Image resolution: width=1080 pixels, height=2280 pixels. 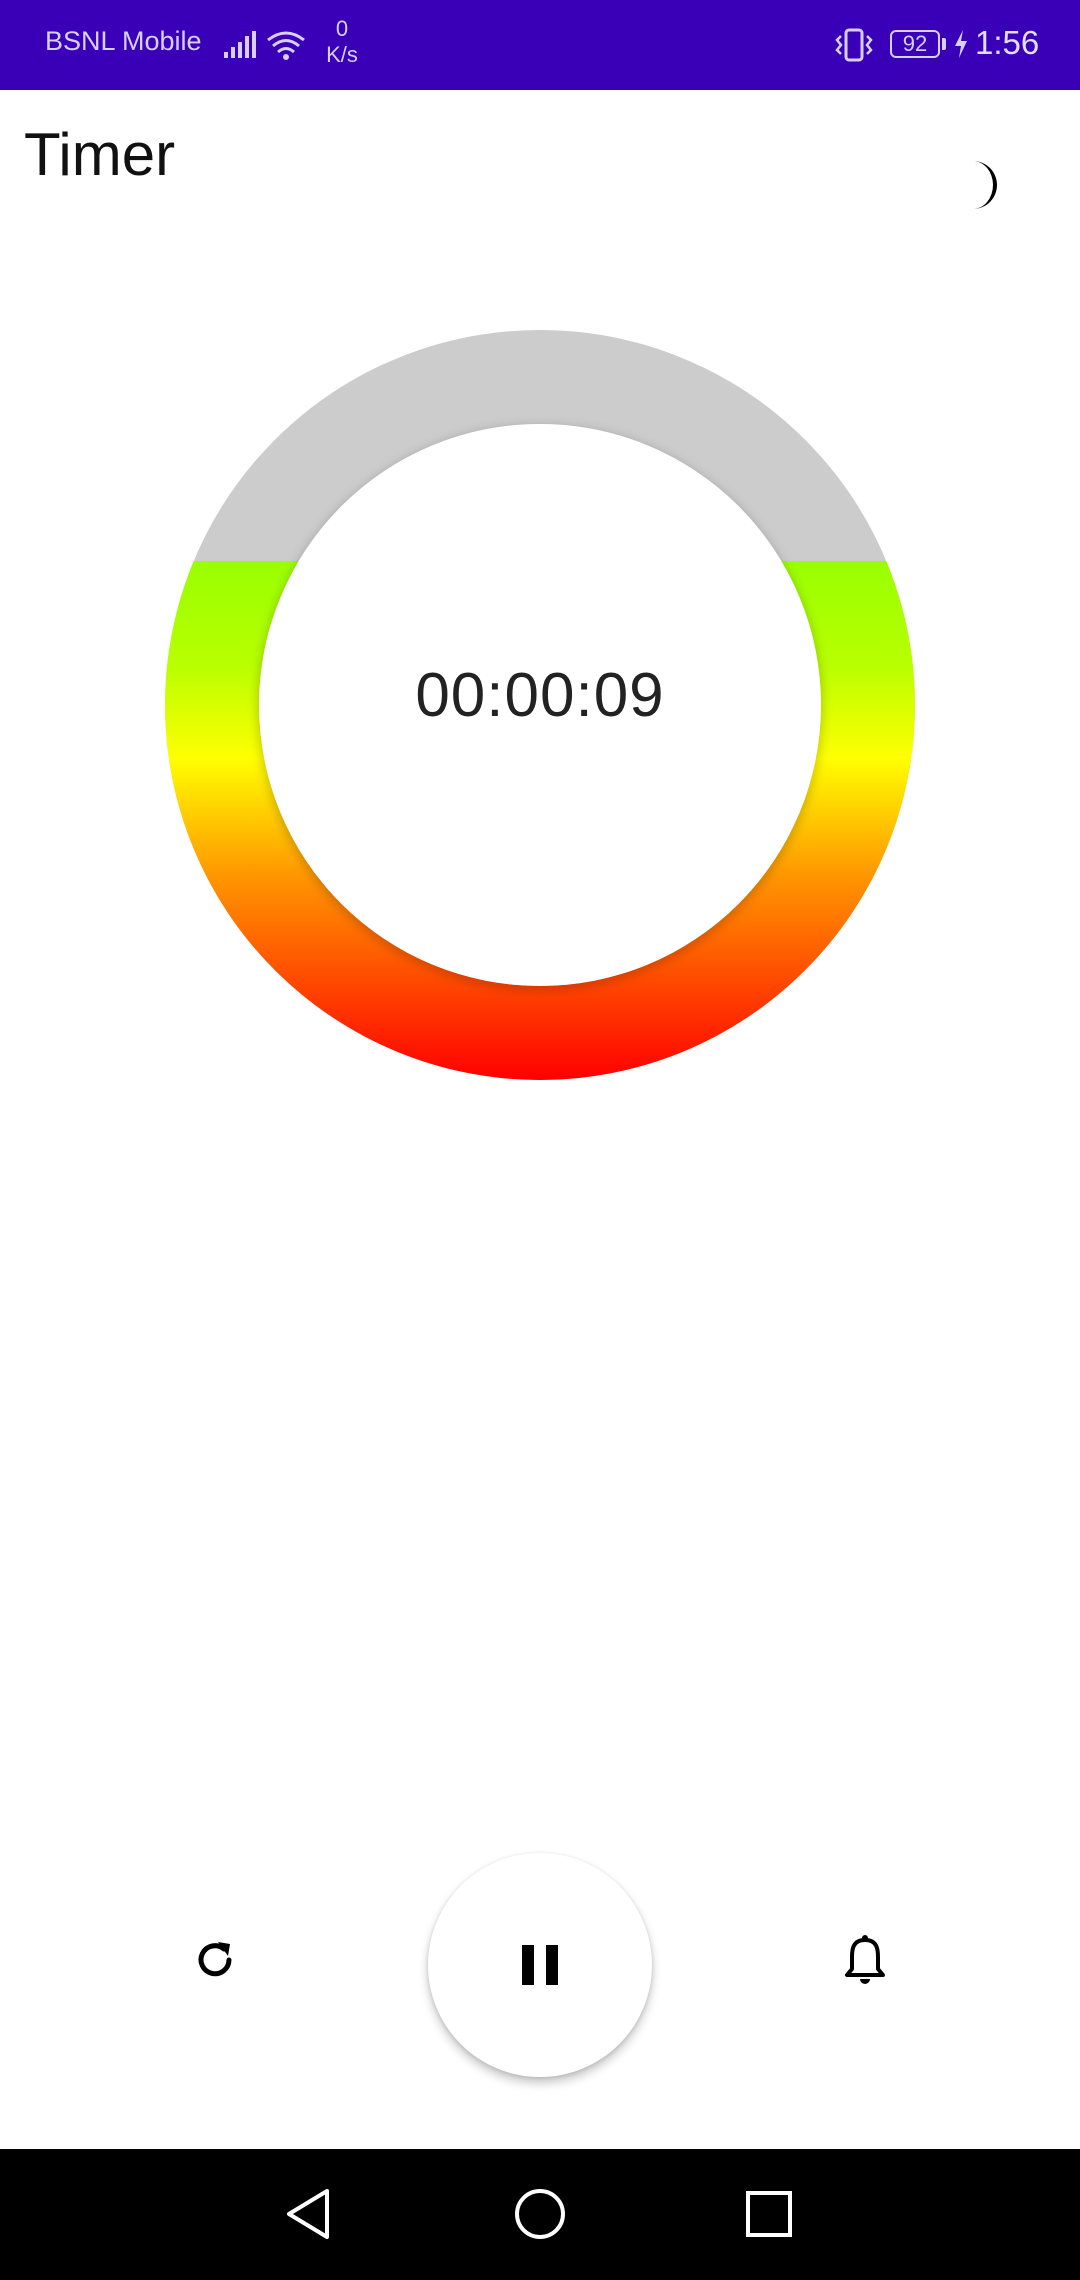 I want to click on status-bar: BSNL Mobile 0 K/s 92 1:56, so click(x=540, y=45).